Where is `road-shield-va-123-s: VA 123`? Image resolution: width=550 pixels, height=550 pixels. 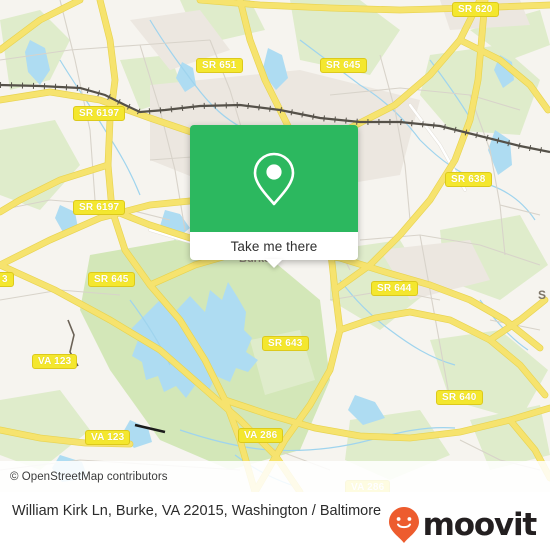
road-shield-va-123-s: VA 123 is located at coordinates (108, 437).